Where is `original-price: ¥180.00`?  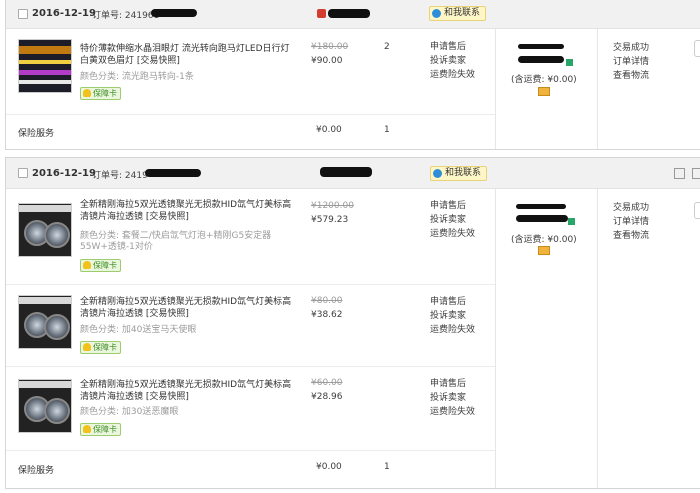 original-price: ¥180.00 is located at coordinates (330, 47).